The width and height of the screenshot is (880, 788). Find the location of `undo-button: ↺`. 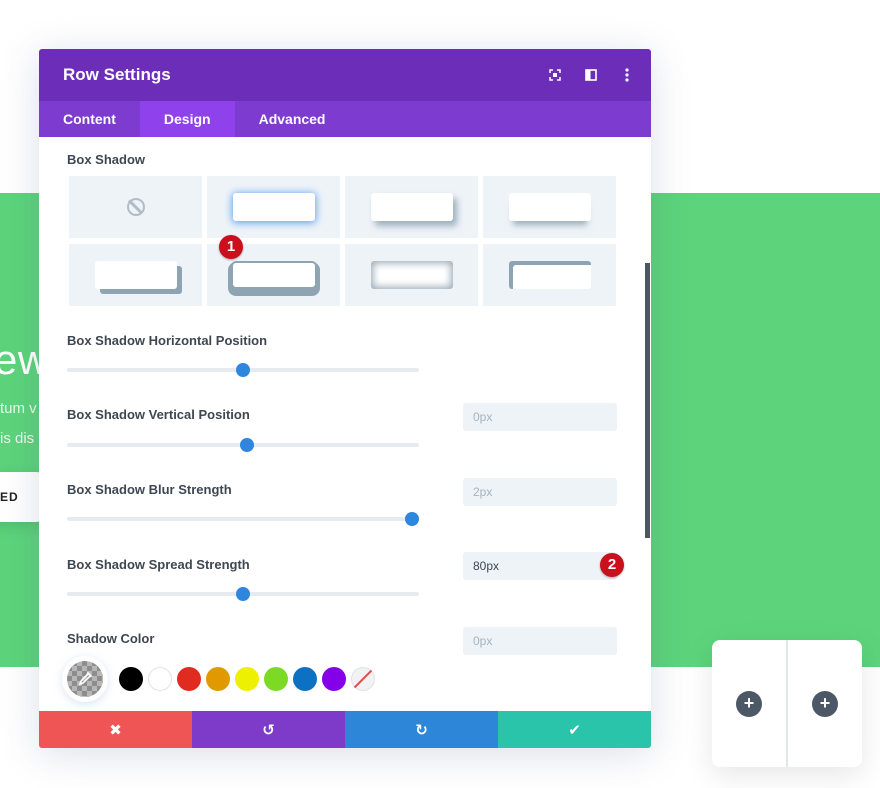

undo-button: ↺ is located at coordinates (268, 729).